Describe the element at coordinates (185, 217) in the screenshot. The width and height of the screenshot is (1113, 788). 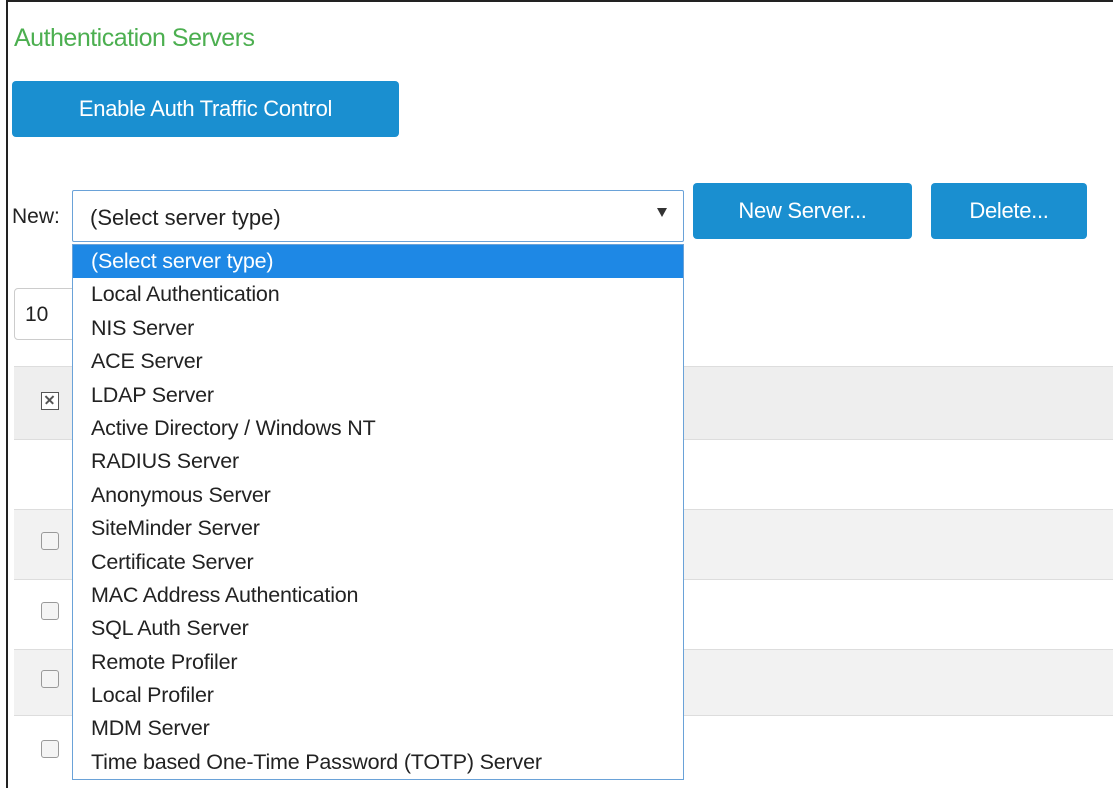
I see `server-type-select-value: (Select server type)` at that location.